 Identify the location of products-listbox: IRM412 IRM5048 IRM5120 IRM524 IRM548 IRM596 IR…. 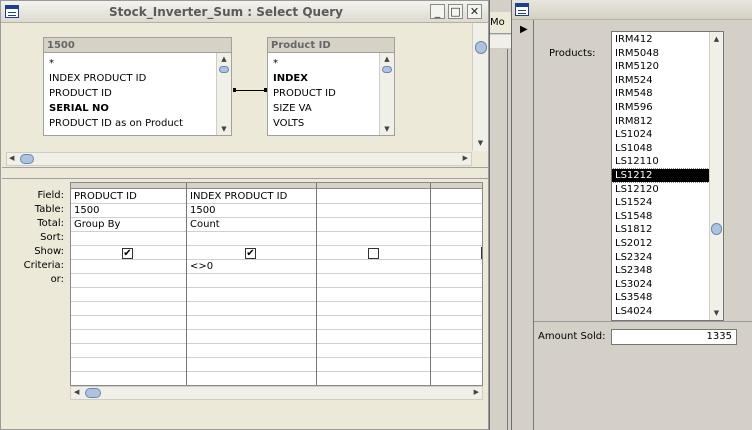
(667, 176).